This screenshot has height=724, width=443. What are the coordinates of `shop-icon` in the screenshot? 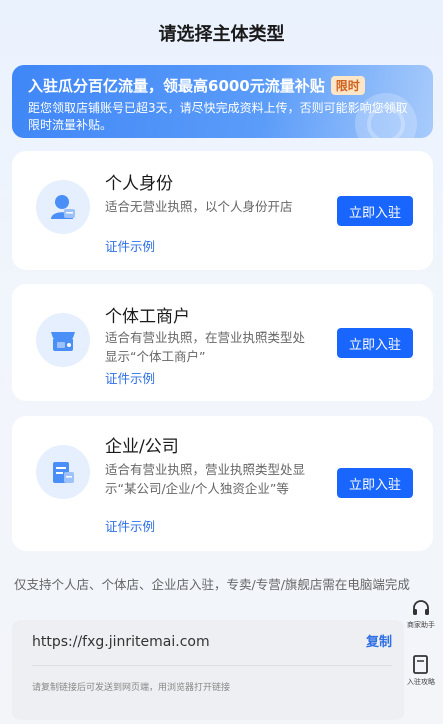 It's located at (63, 340).